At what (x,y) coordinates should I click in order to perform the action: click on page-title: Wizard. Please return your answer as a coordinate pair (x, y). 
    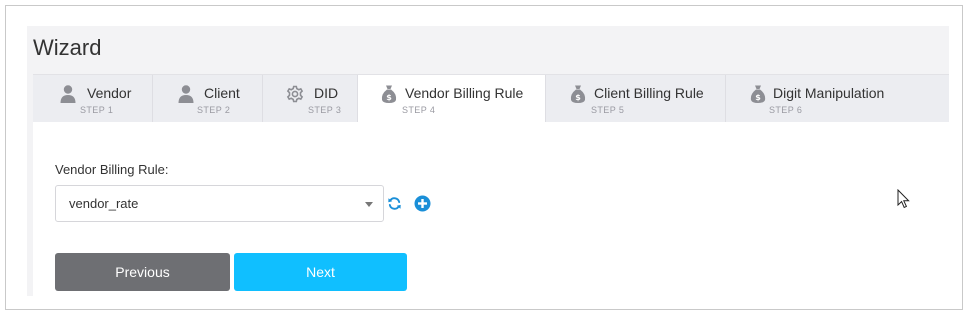
    Looking at the image, I should click on (67, 47).